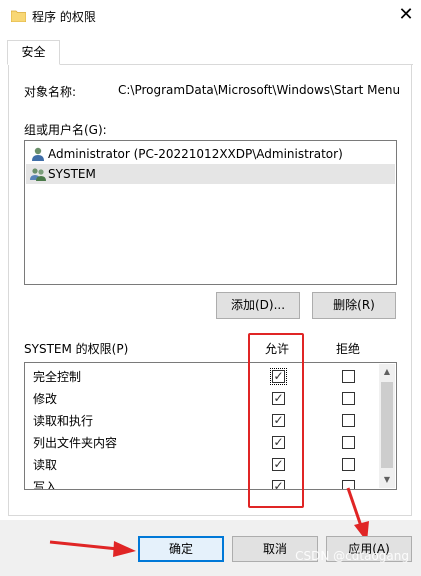  I want to click on permission-row: 列出文件夹内容, so click(75, 443).